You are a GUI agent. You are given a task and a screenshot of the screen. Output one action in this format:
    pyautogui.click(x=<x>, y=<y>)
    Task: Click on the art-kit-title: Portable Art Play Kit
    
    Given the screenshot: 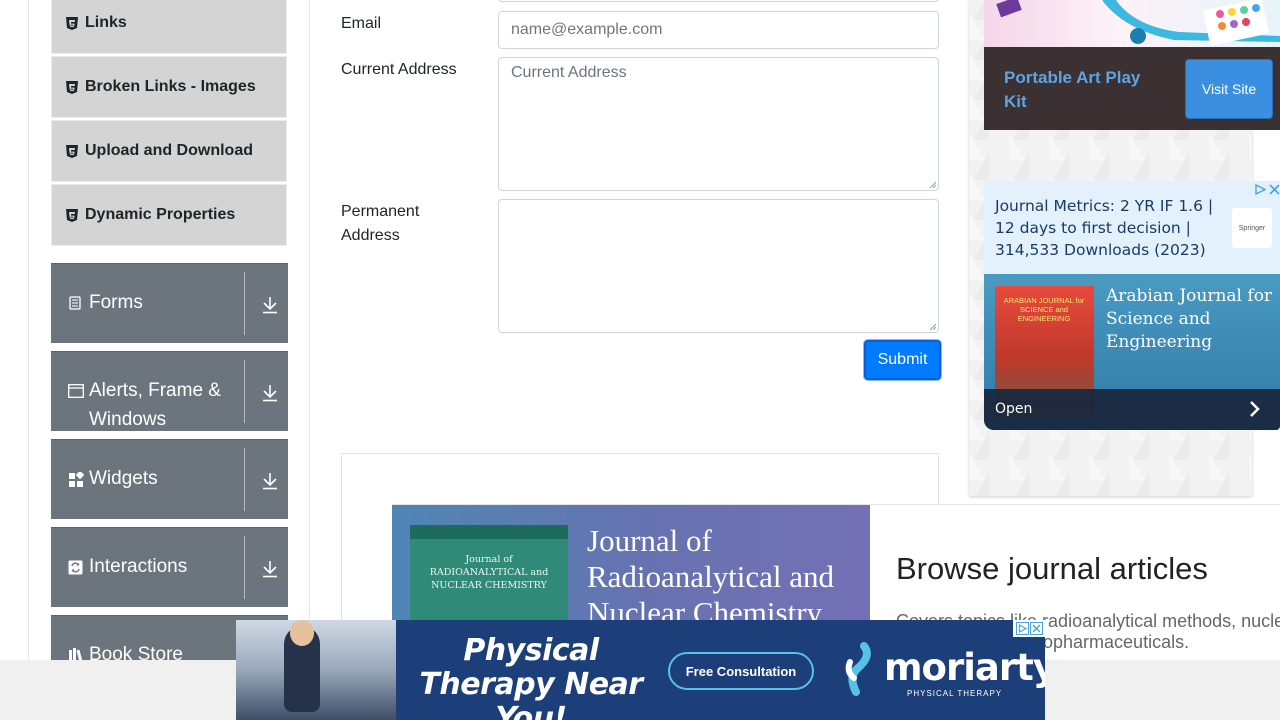 What is the action you would take?
    pyautogui.click(x=1084, y=90)
    